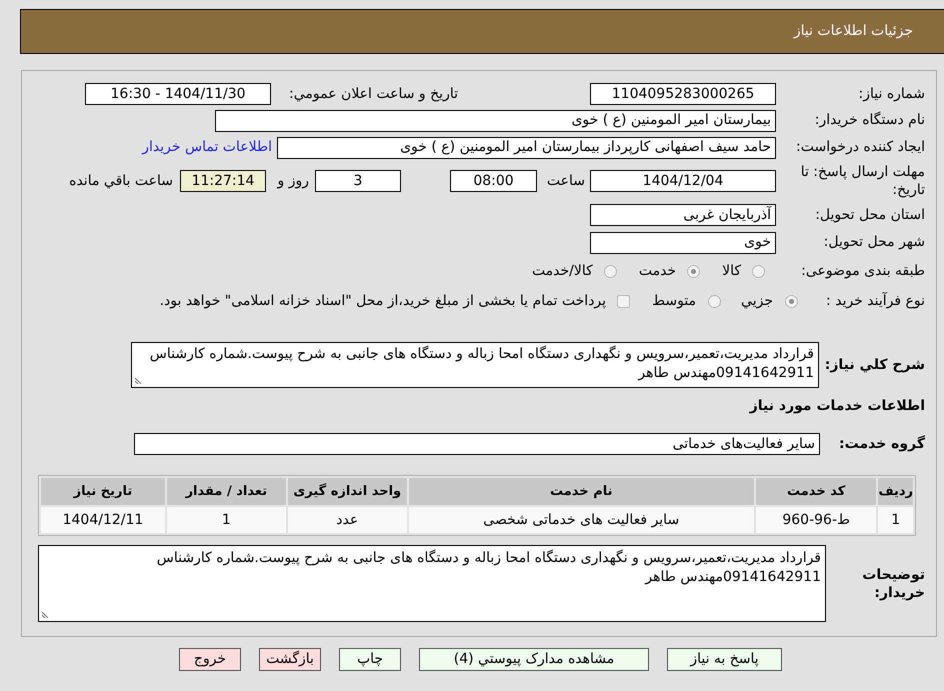 The width and height of the screenshot is (944, 691). What do you see at coordinates (816, 520) in the screenshot?
I see `table-cell: ط-96-960` at bounding box center [816, 520].